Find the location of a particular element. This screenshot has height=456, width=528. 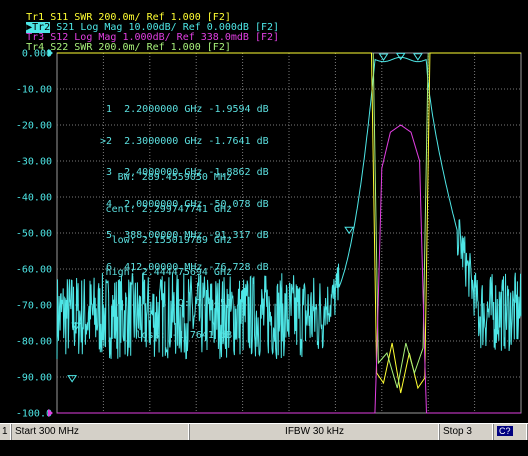

correction-status: C? is located at coordinates (511, 432).